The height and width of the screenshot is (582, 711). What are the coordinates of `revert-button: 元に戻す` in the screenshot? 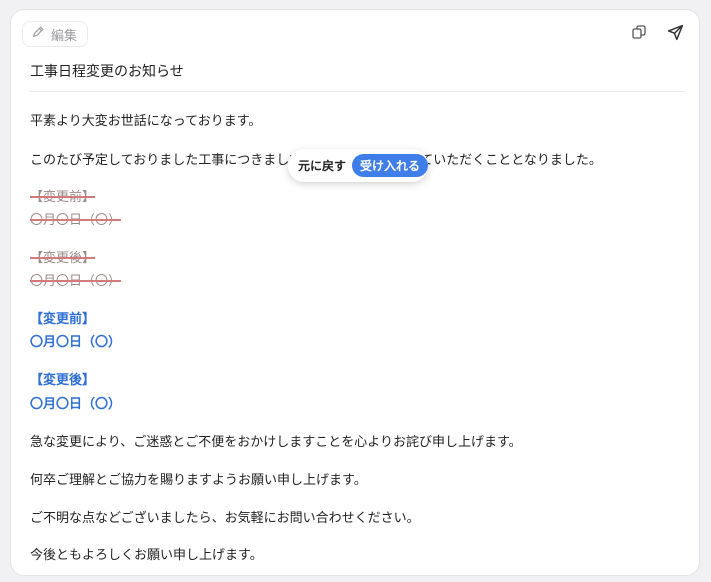 It's located at (324, 165).